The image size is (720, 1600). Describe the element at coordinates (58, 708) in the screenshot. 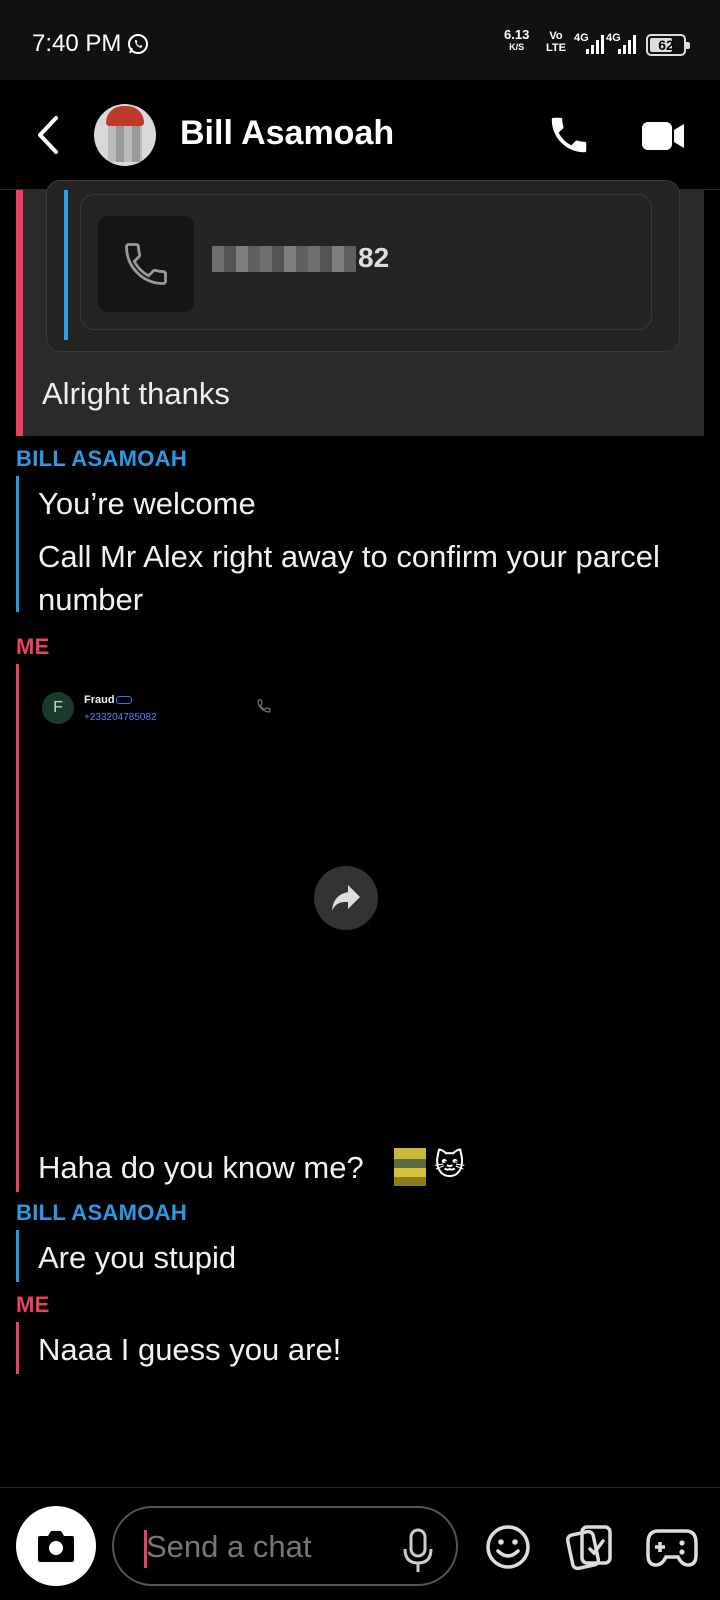

I see `screenshot-avatar: F` at that location.